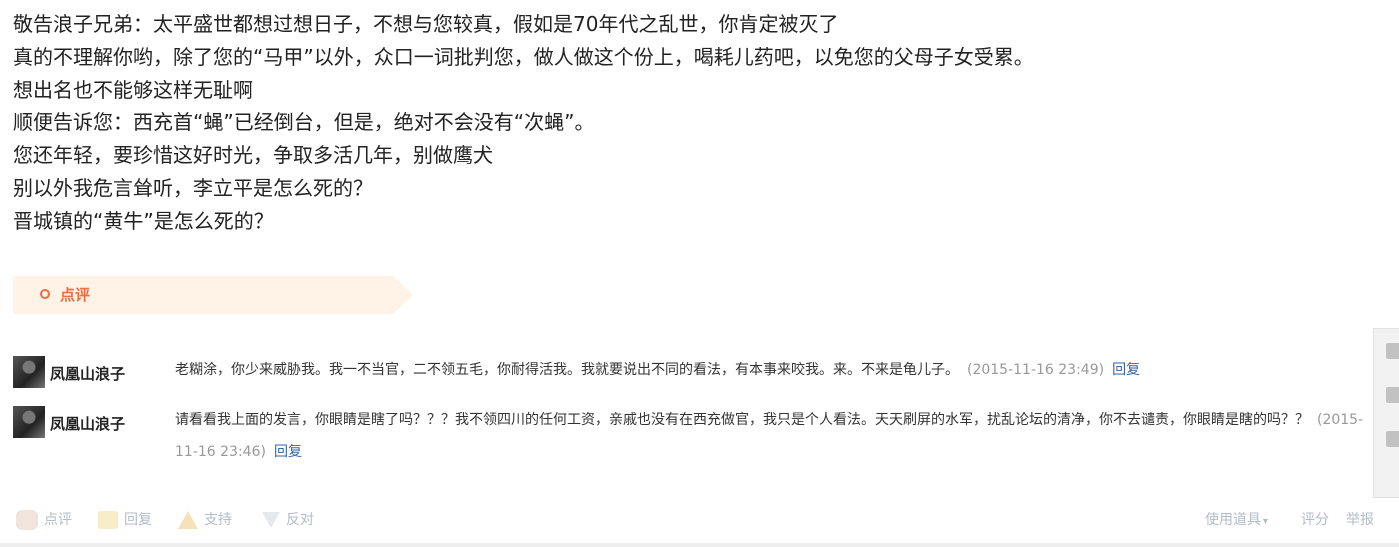  Describe the element at coordinates (45, 294) in the screenshot. I see `dianping-circle-icon` at that location.